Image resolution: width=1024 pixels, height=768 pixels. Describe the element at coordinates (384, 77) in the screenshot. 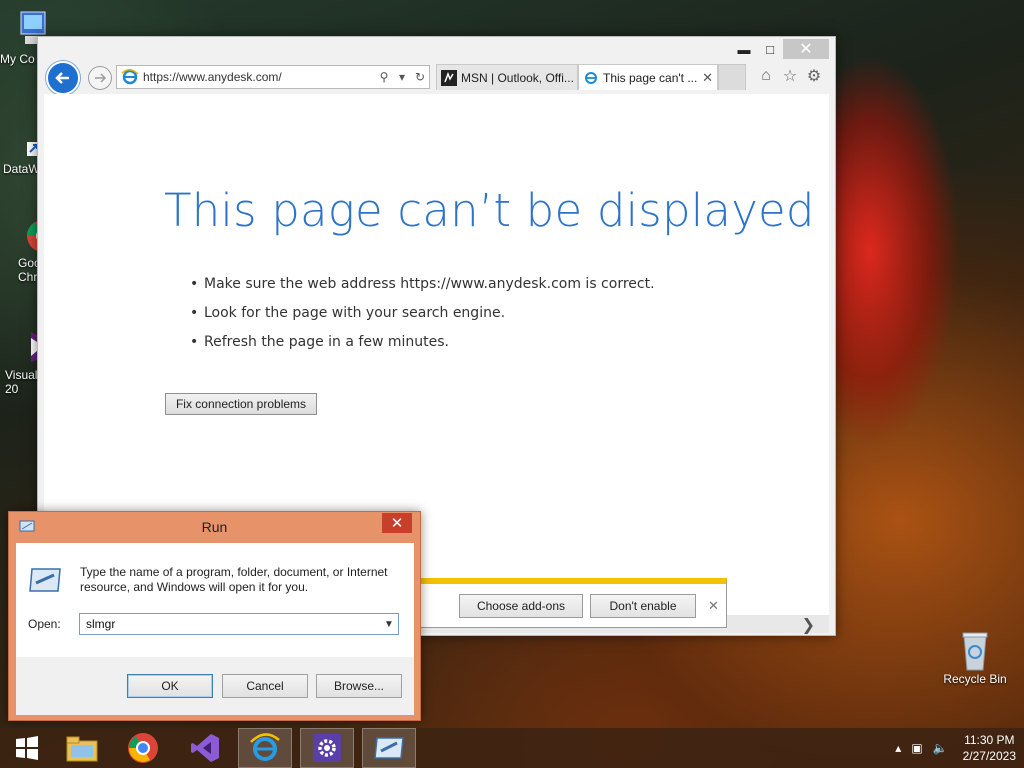

I see `search-icon: ⚲` at that location.